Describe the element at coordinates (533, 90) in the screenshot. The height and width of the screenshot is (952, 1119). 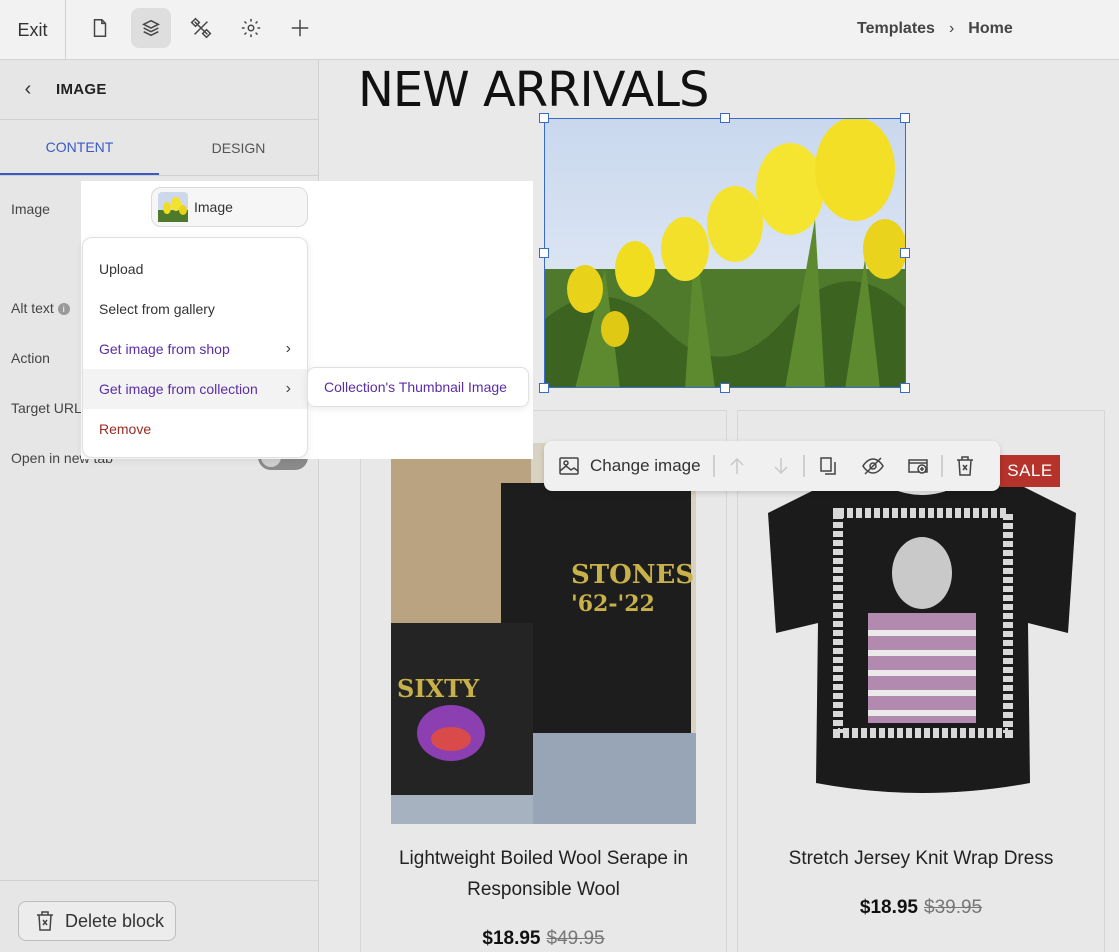
I see `section-heading: NEW ARRIVALS` at that location.